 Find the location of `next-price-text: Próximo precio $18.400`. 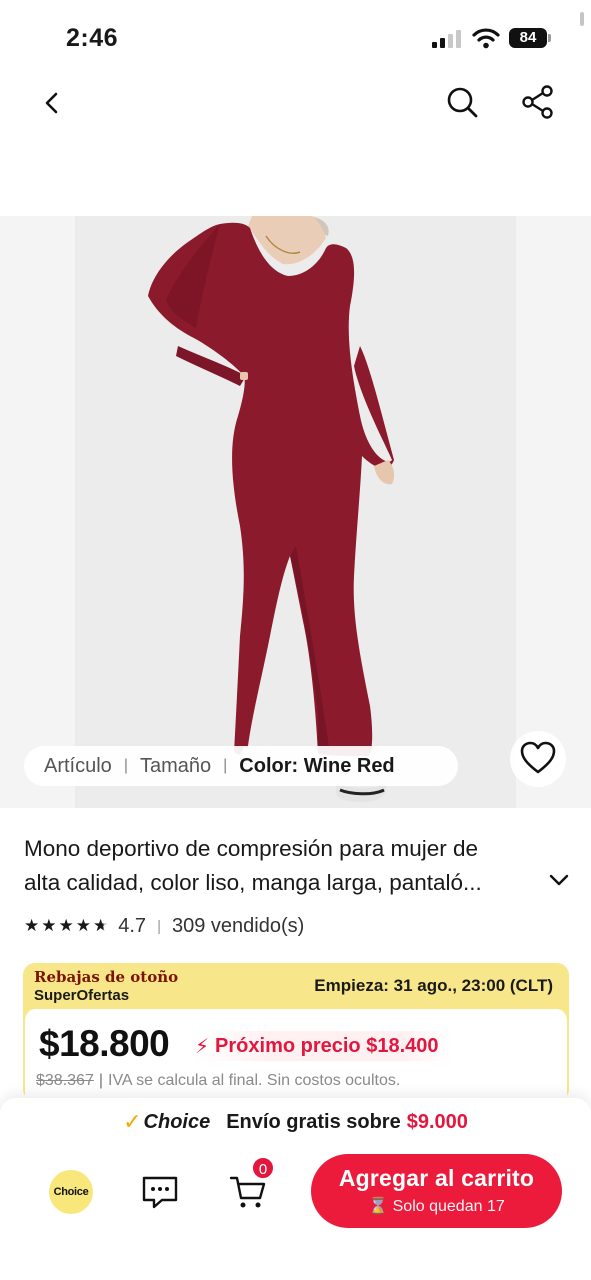

next-price-text: Próximo precio $18.400 is located at coordinates (327, 1045).